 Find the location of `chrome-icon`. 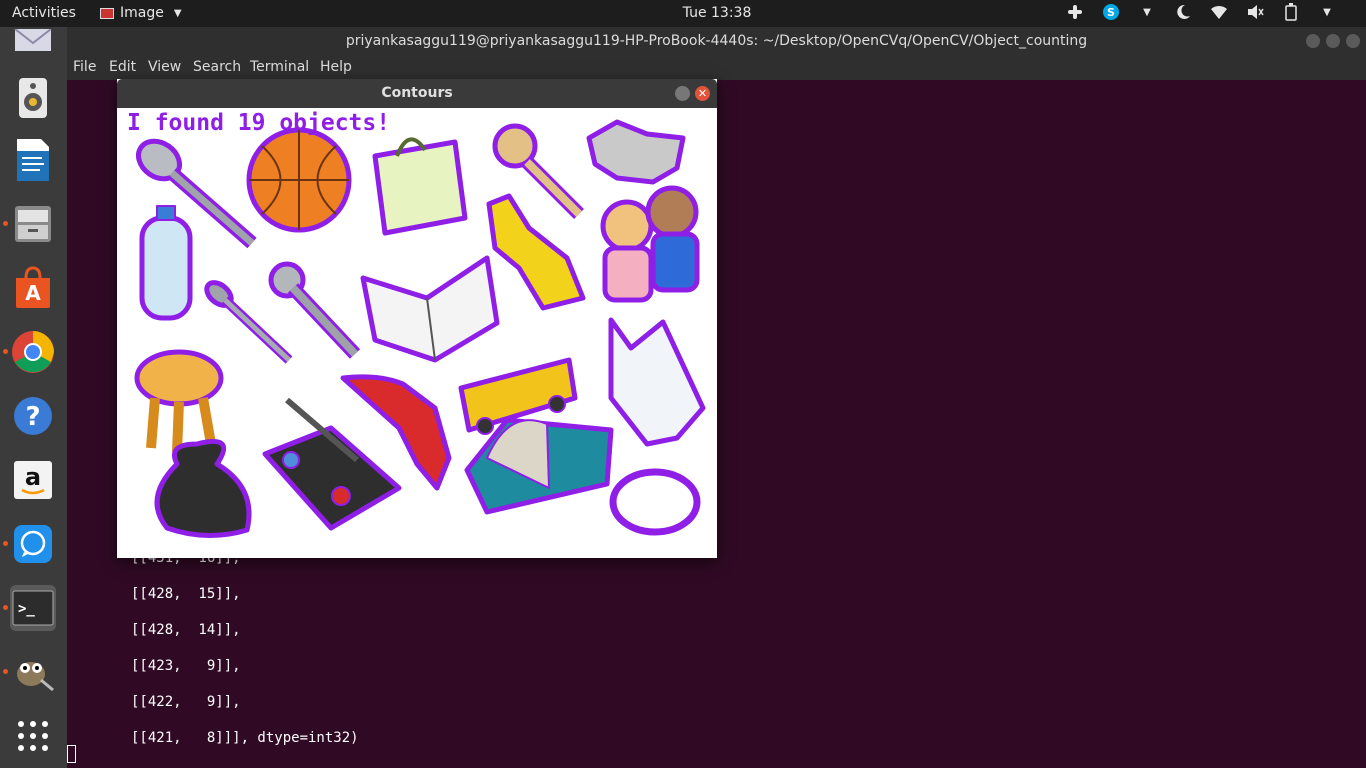

chrome-icon is located at coordinates (33, 352).